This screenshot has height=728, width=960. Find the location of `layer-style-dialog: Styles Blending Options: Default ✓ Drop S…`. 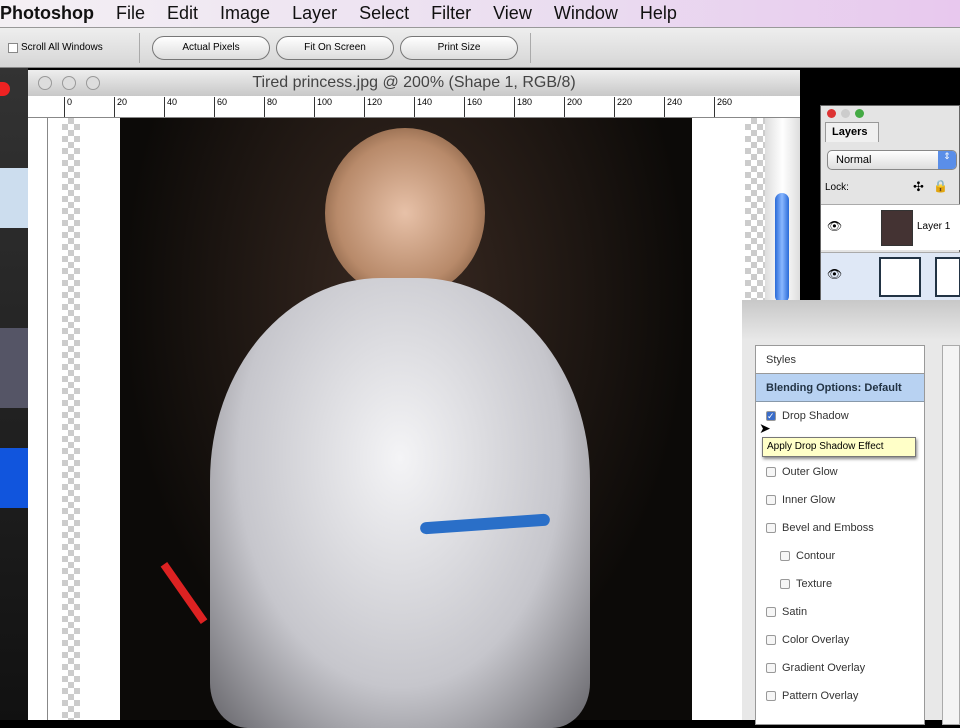

layer-style-dialog: Styles Blending Options: Default ✓ Drop S… is located at coordinates (851, 512).